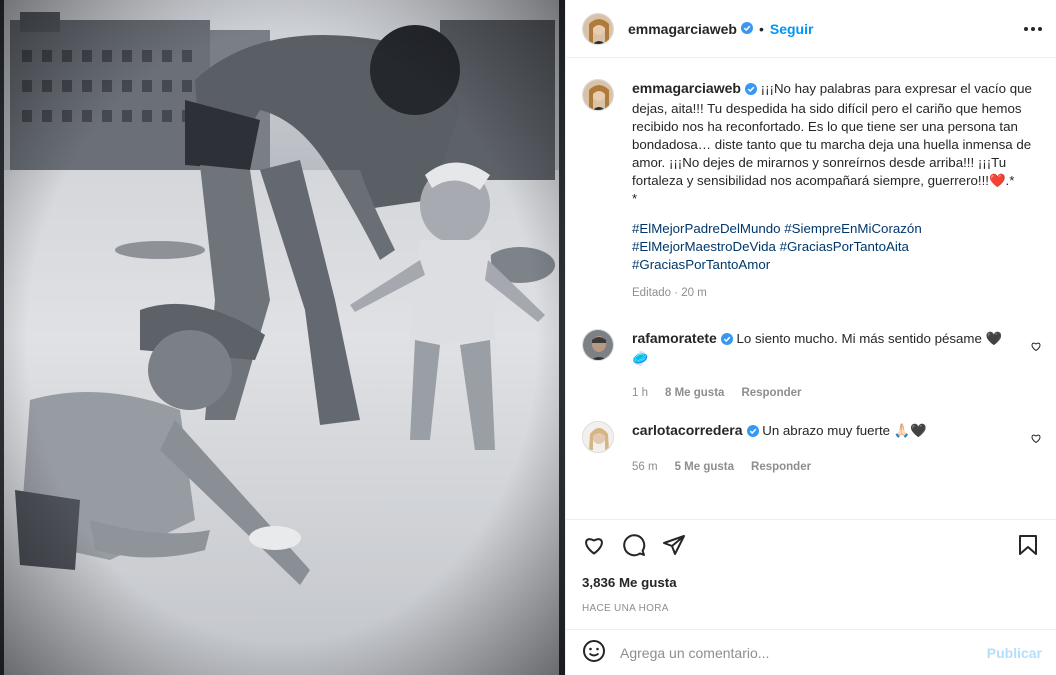  Describe the element at coordinates (836, 265) in the screenshot. I see `hashtag-line: #GraciasPorTantoAmor` at that location.